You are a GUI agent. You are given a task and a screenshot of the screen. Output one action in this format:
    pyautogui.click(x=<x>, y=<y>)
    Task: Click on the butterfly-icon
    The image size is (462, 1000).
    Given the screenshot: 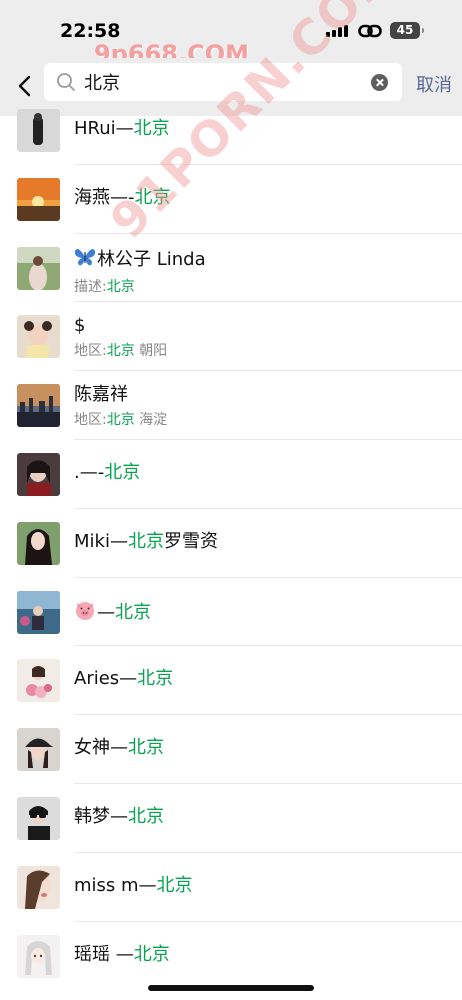 What is the action you would take?
    pyautogui.click(x=85, y=260)
    